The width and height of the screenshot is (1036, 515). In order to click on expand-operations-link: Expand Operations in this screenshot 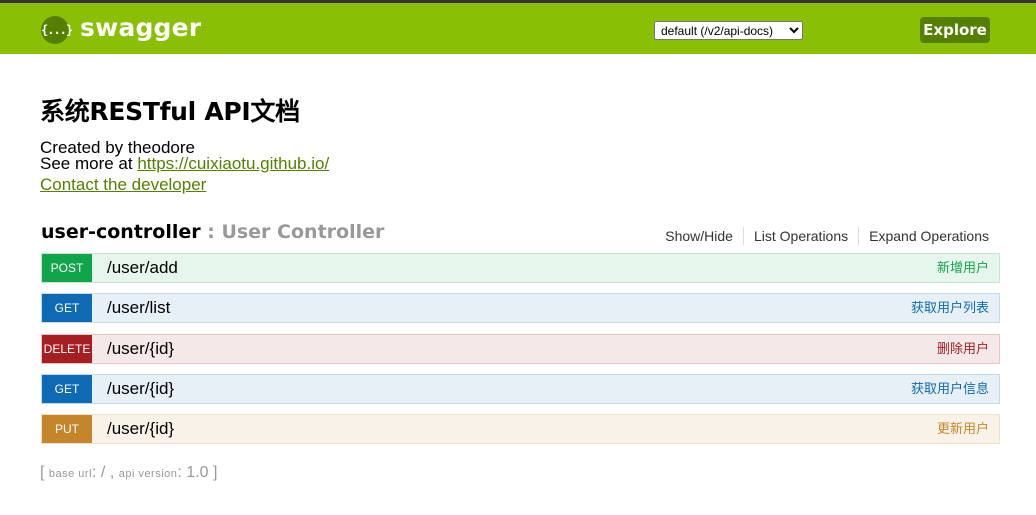, I will do `click(924, 236)`.